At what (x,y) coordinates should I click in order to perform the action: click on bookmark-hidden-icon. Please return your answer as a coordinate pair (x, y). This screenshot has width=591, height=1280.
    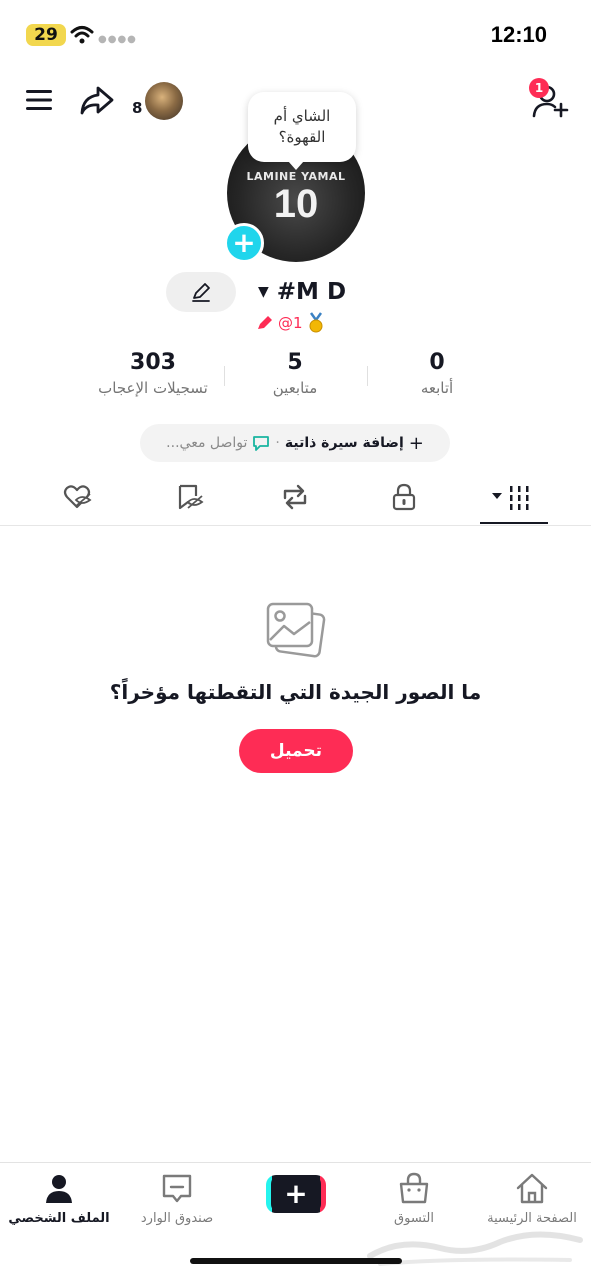
    Looking at the image, I should click on (191, 497).